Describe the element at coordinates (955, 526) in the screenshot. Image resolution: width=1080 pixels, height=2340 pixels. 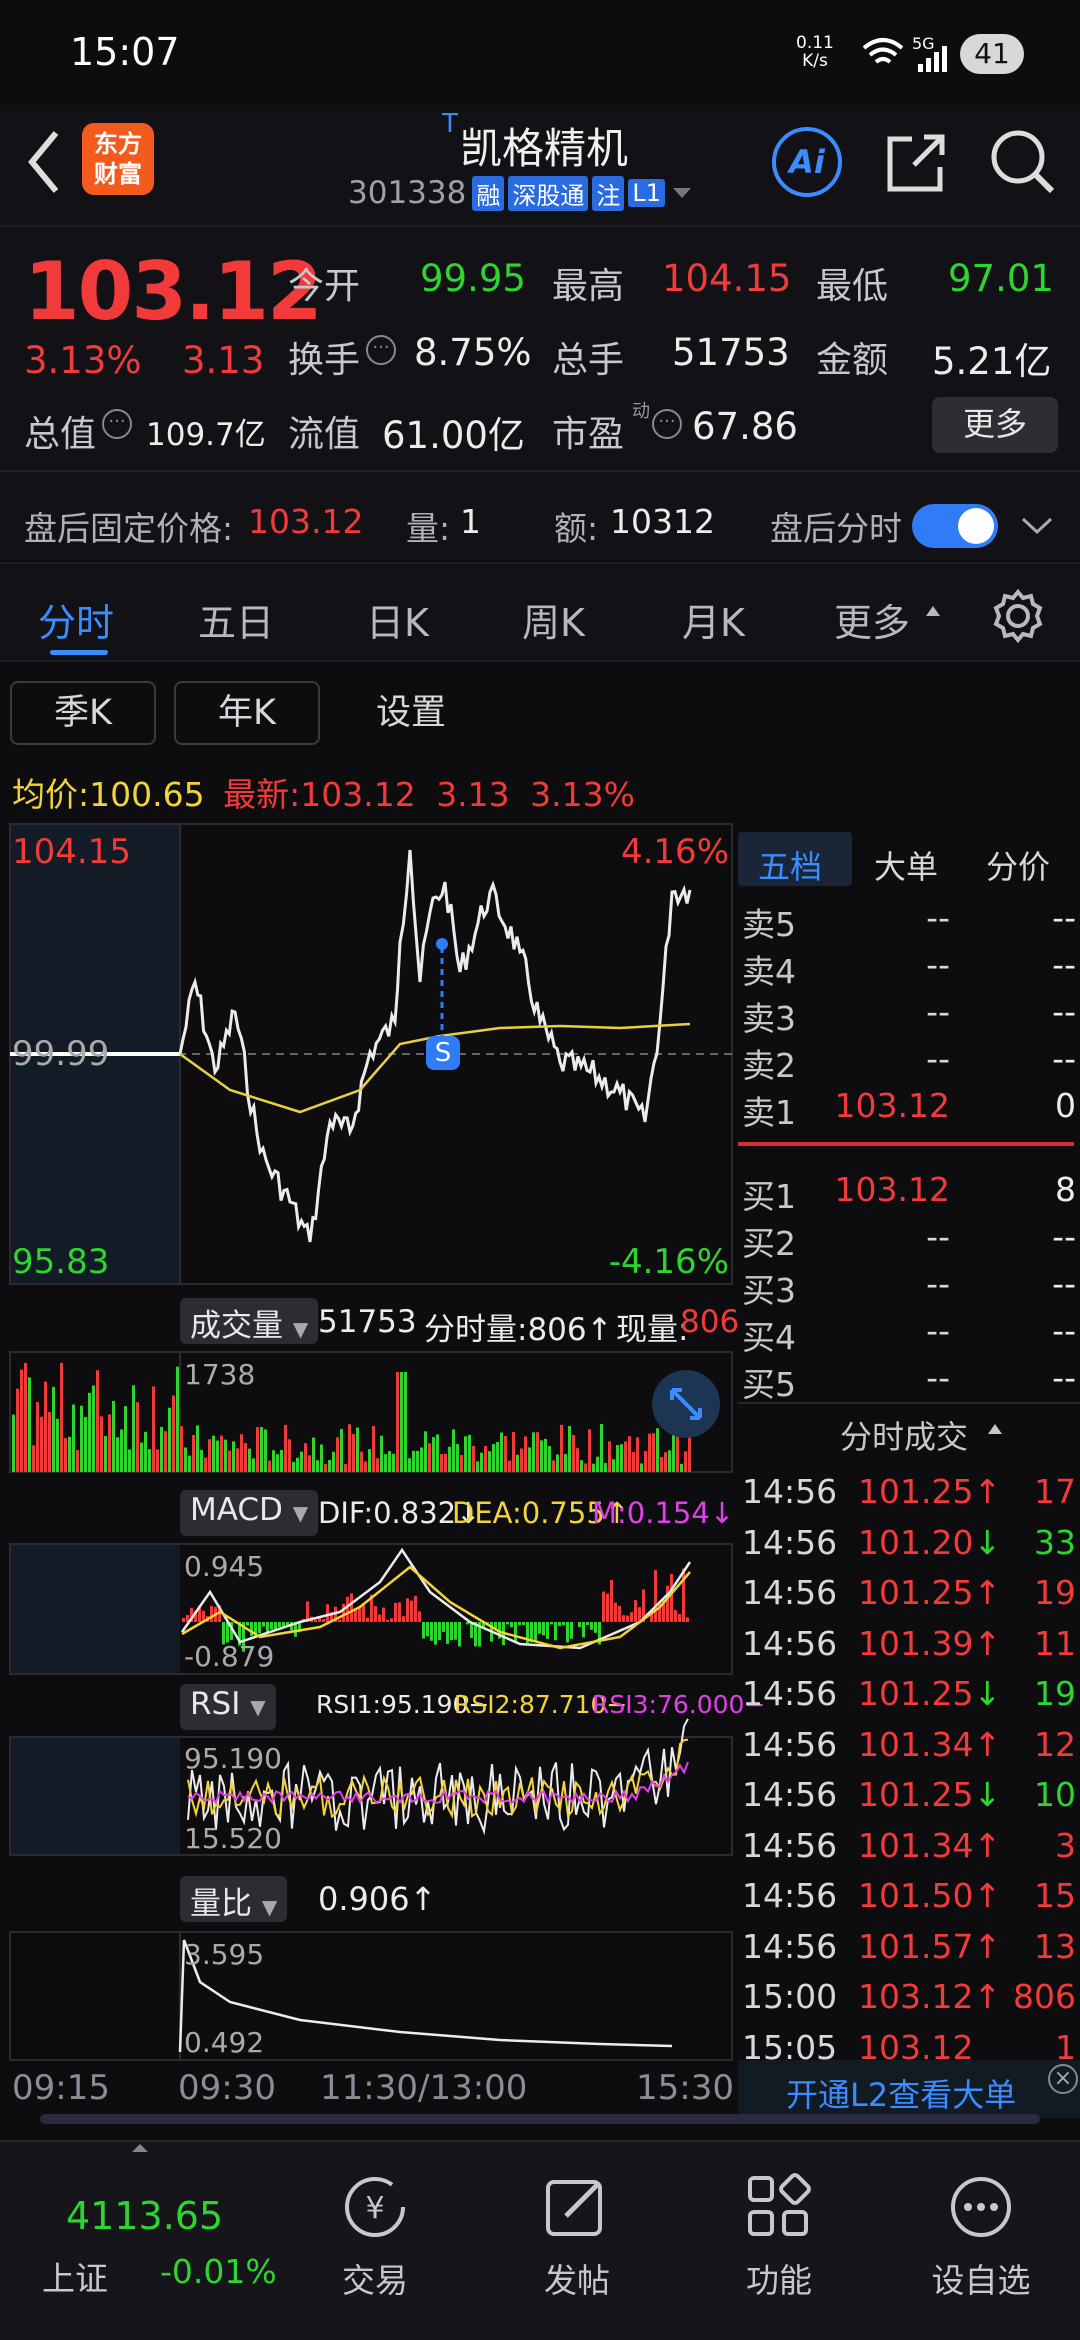
I see `after-hours-toggle` at that location.